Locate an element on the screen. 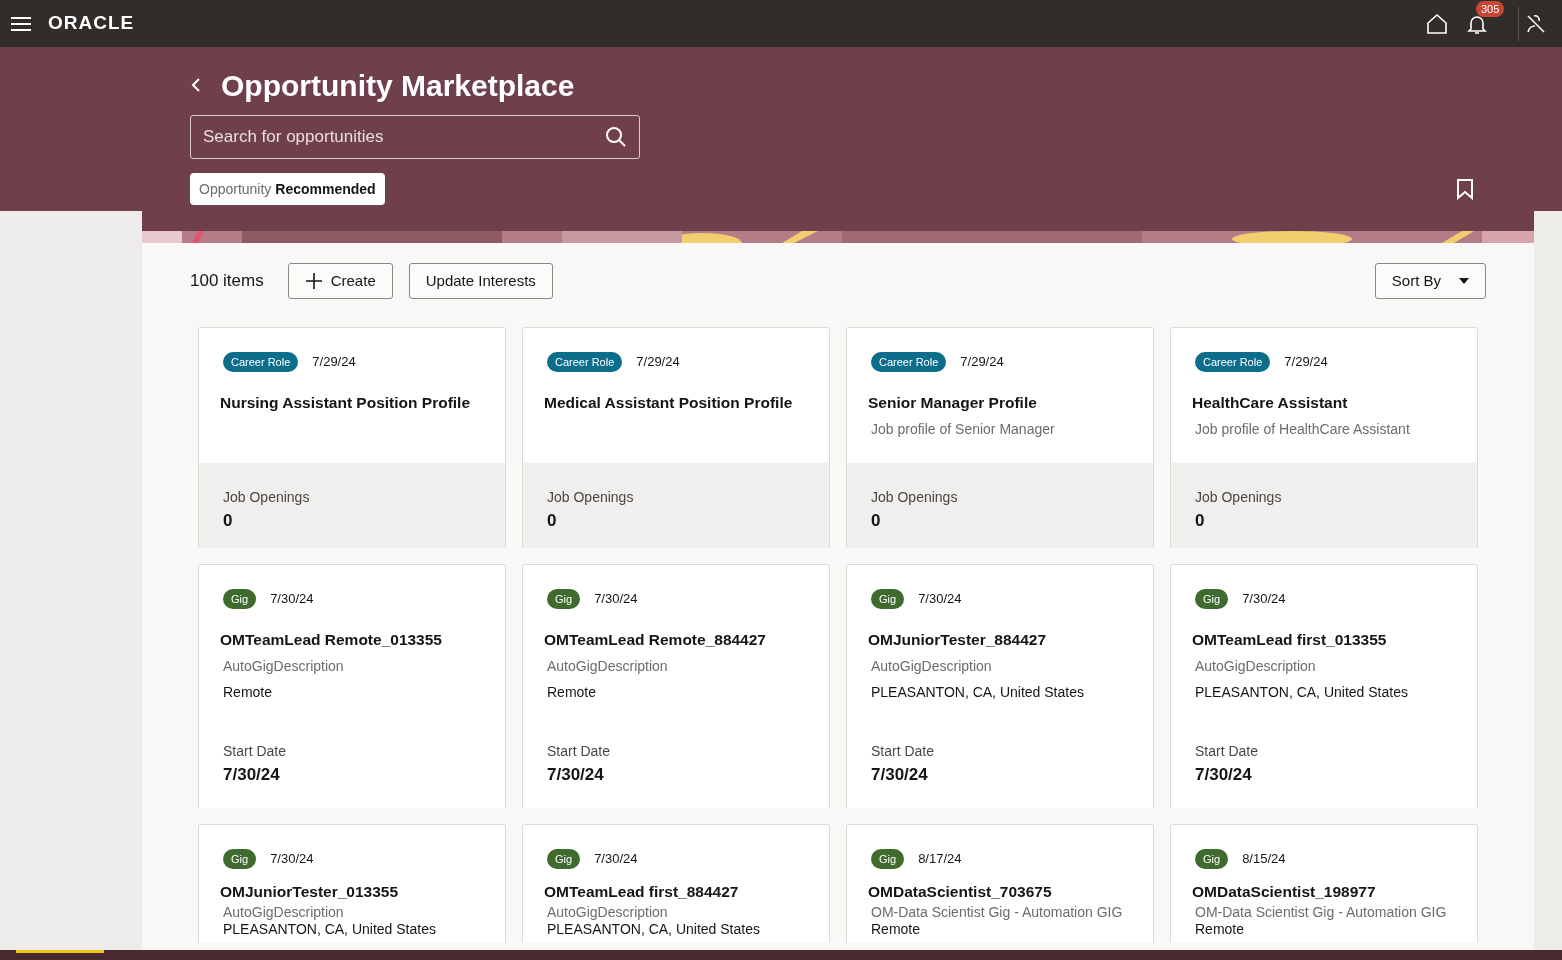 The width and height of the screenshot is (1562, 960). card-title: Nursing Assistant Position Profile is located at coordinates (346, 403).